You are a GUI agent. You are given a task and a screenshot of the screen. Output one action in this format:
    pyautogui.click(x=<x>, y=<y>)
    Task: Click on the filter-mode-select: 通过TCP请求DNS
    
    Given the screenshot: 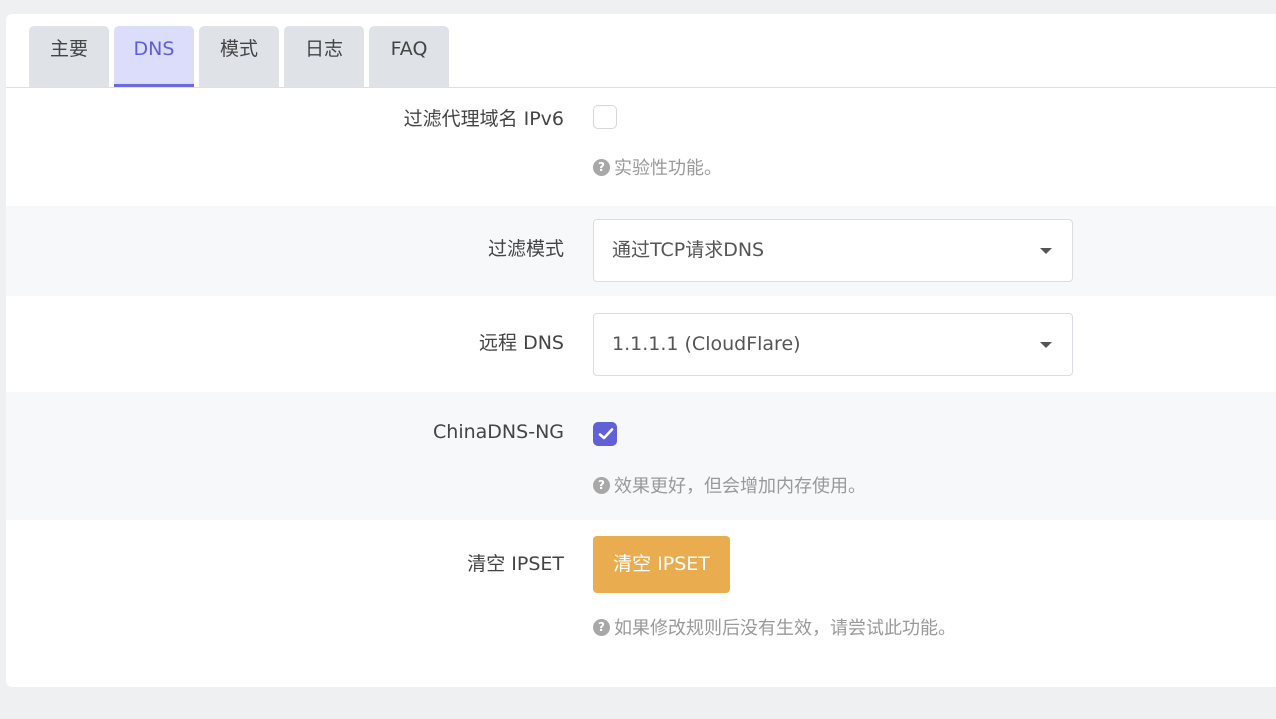 What is the action you would take?
    pyautogui.click(x=833, y=250)
    